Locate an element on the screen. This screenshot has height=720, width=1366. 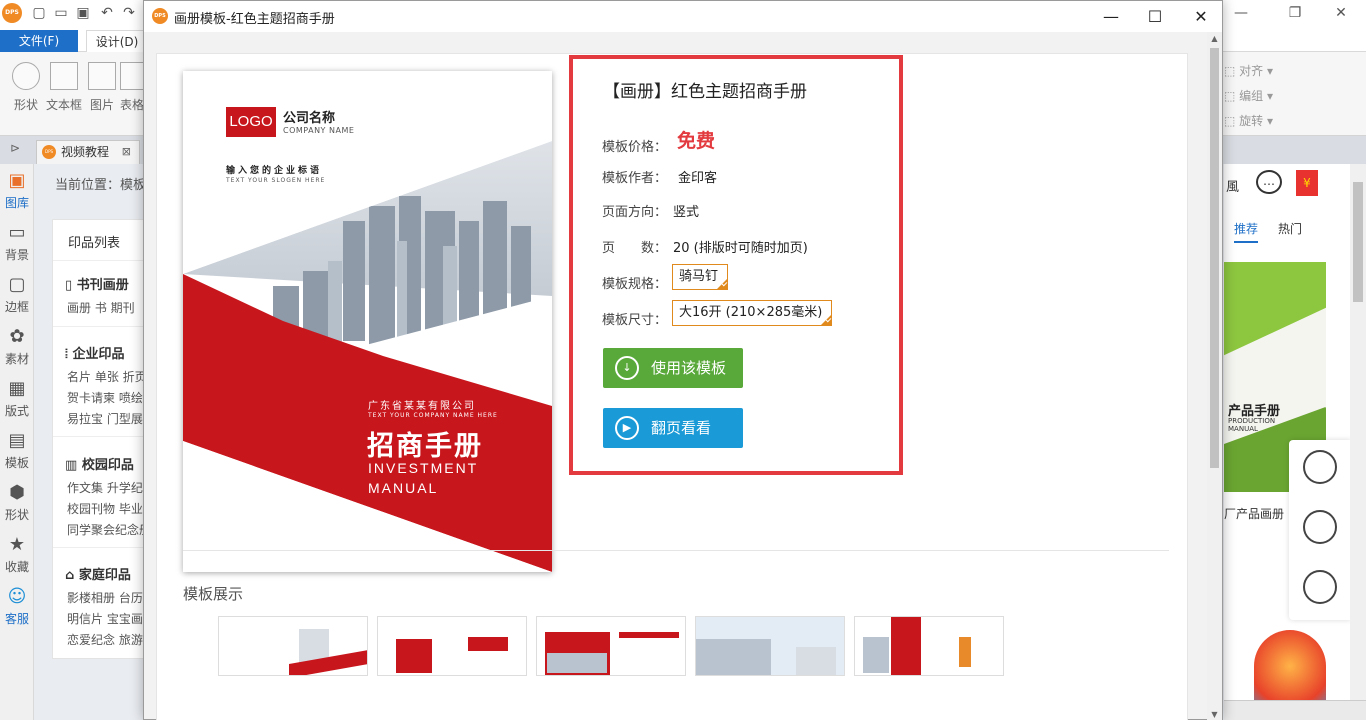
sub-campus-1: 作文集 升学纪 is located at coordinates (105, 487).